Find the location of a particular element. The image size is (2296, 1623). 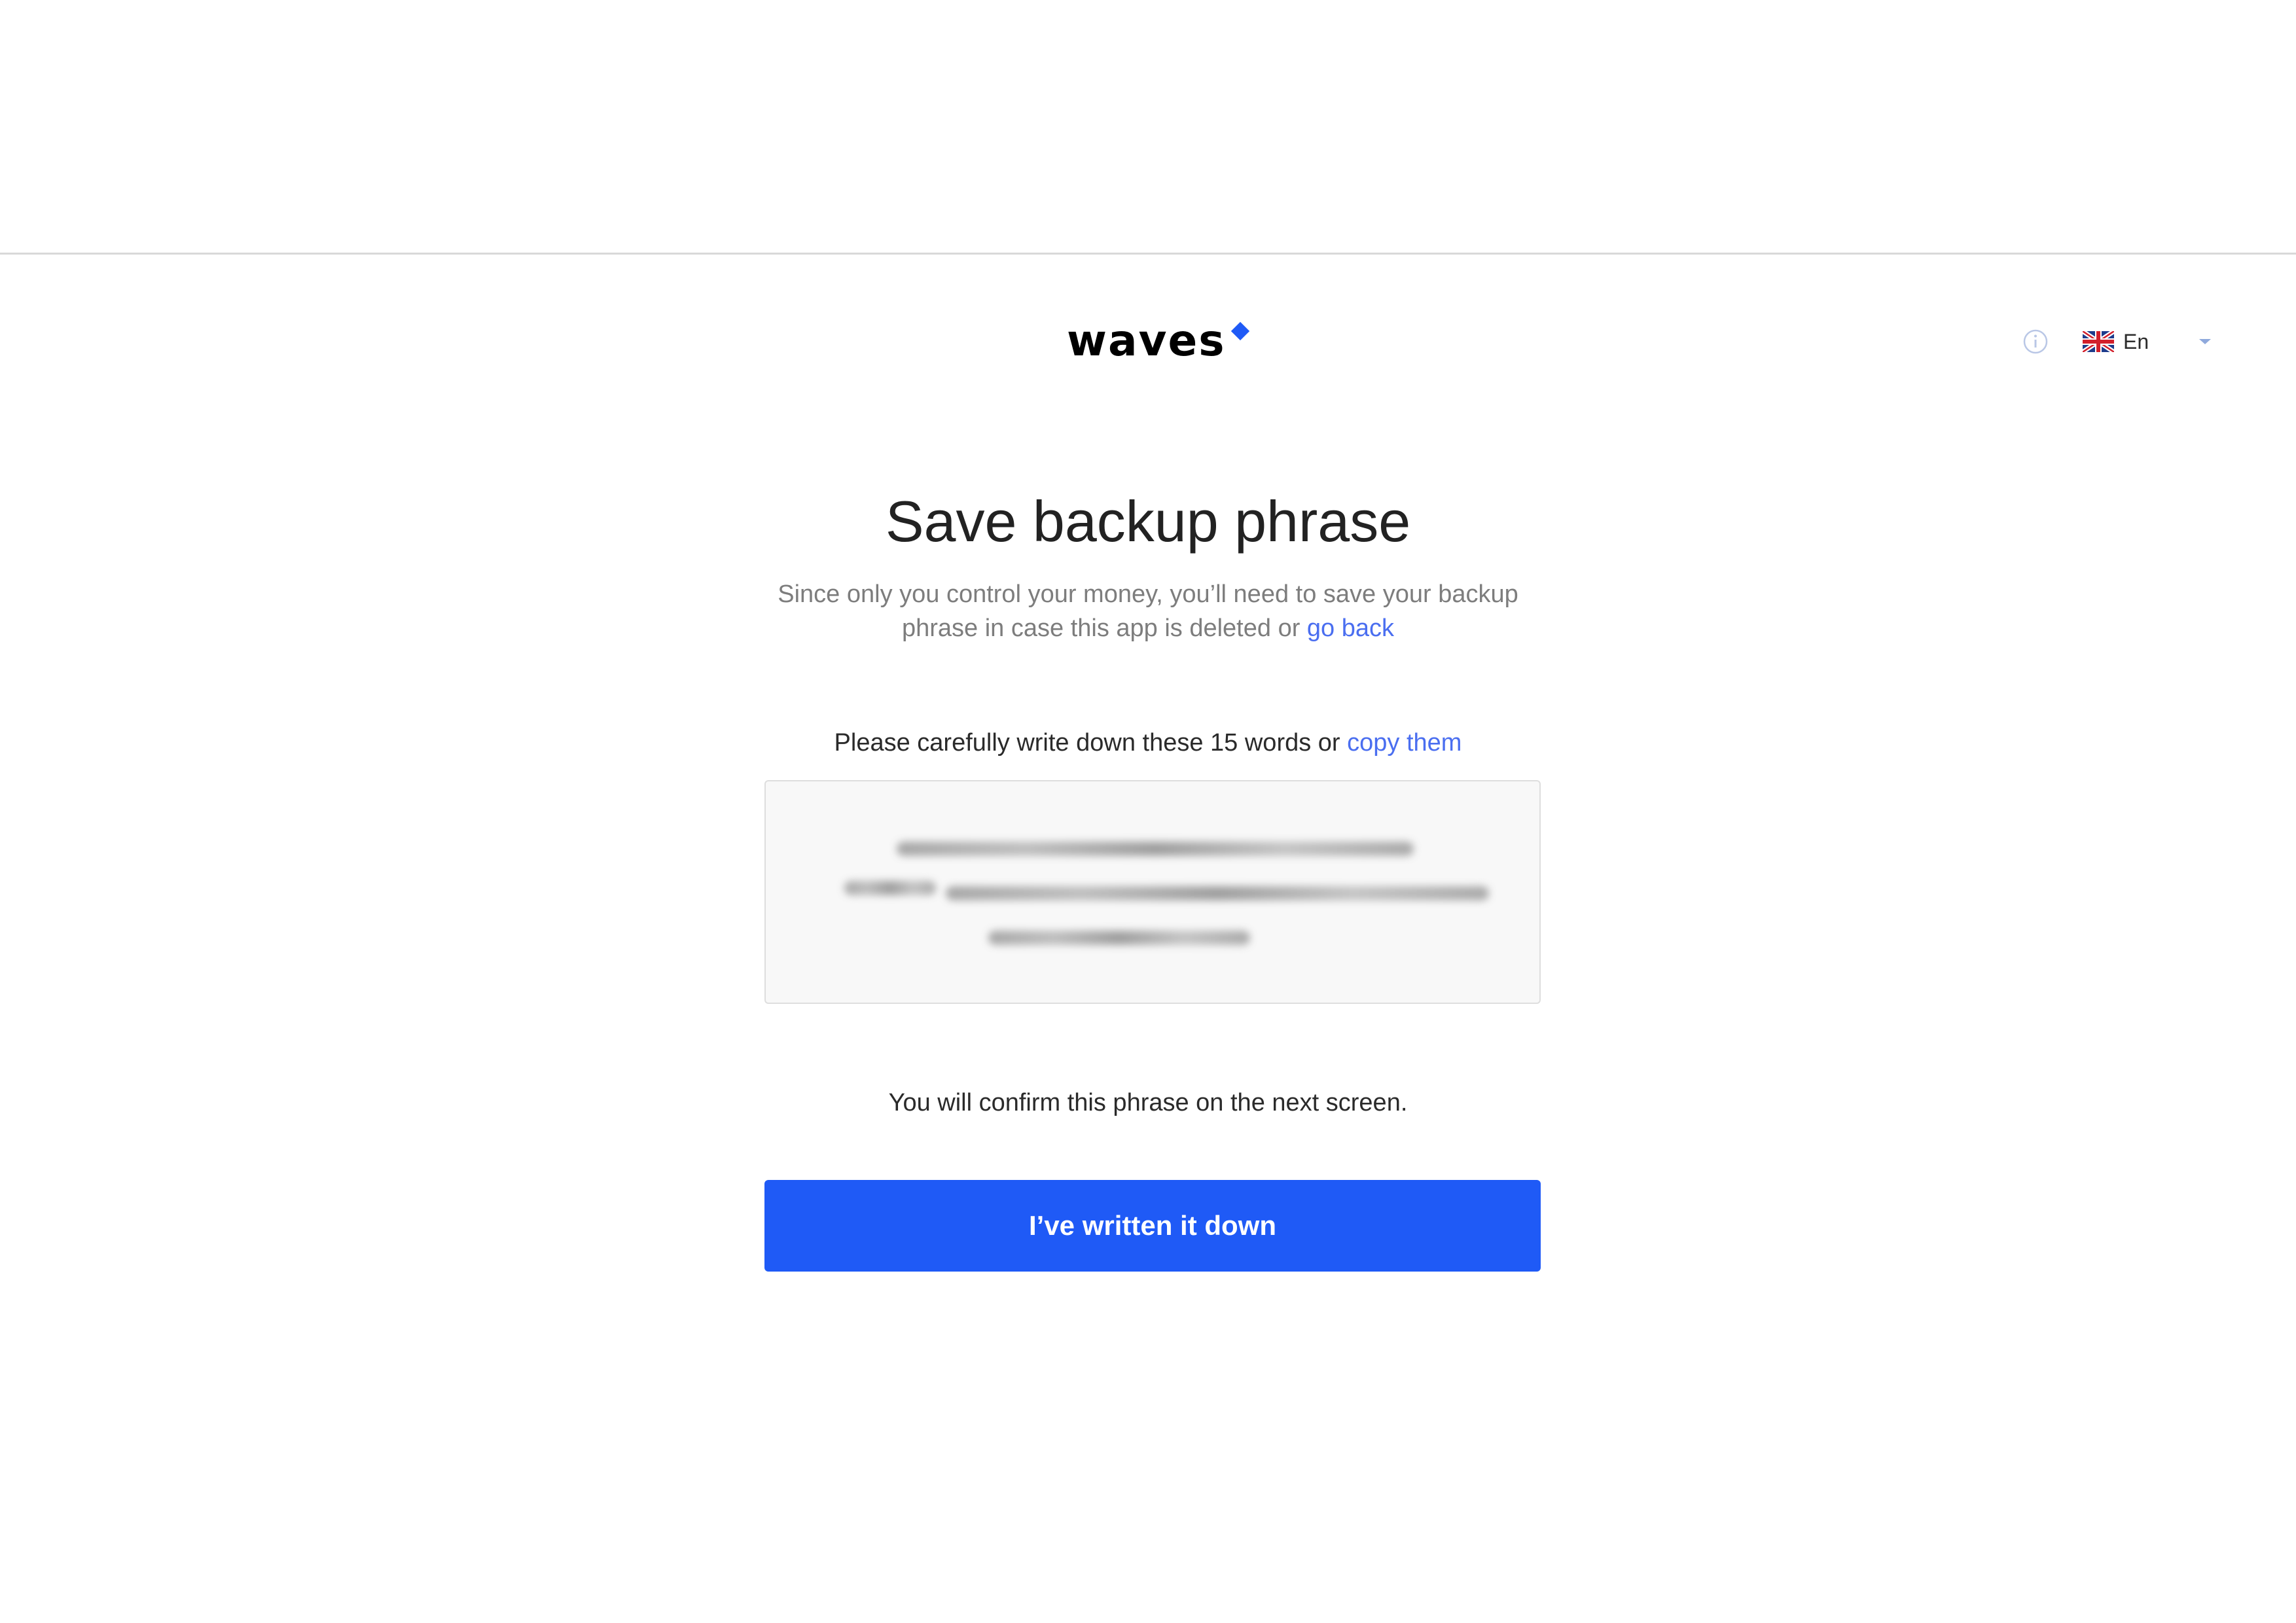

backup-phrase-box is located at coordinates (1152, 892).